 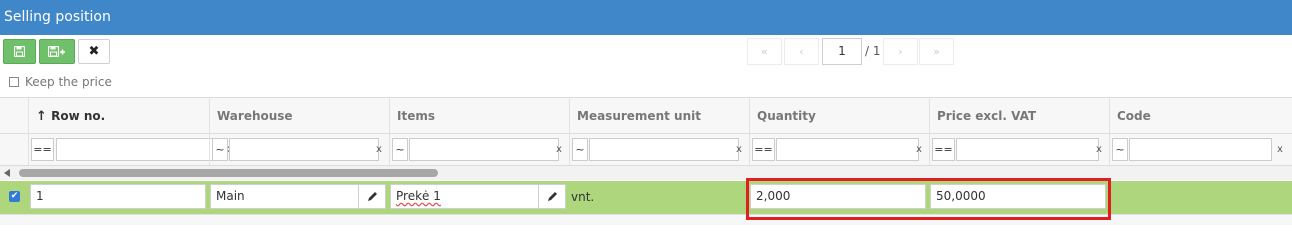 What do you see at coordinates (41, 116) in the screenshot?
I see `sort-ascending-icon: ↑` at bounding box center [41, 116].